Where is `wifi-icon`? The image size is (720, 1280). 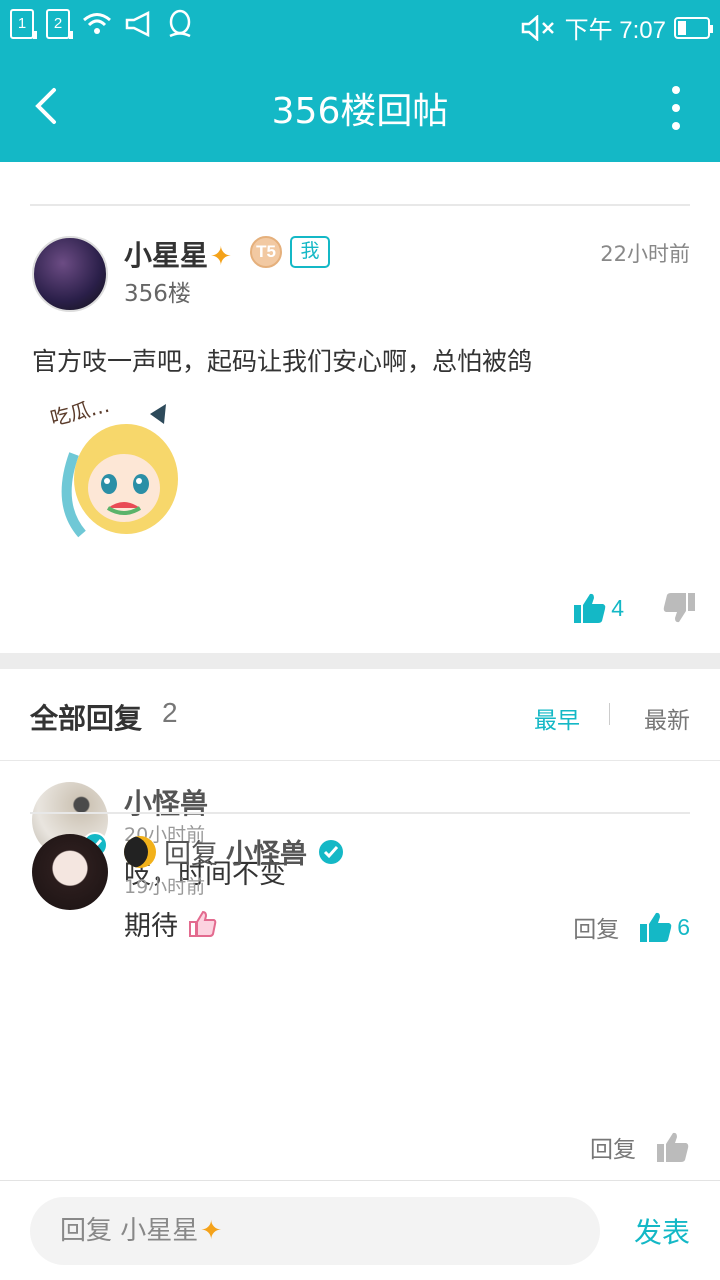 wifi-icon is located at coordinates (97, 23).